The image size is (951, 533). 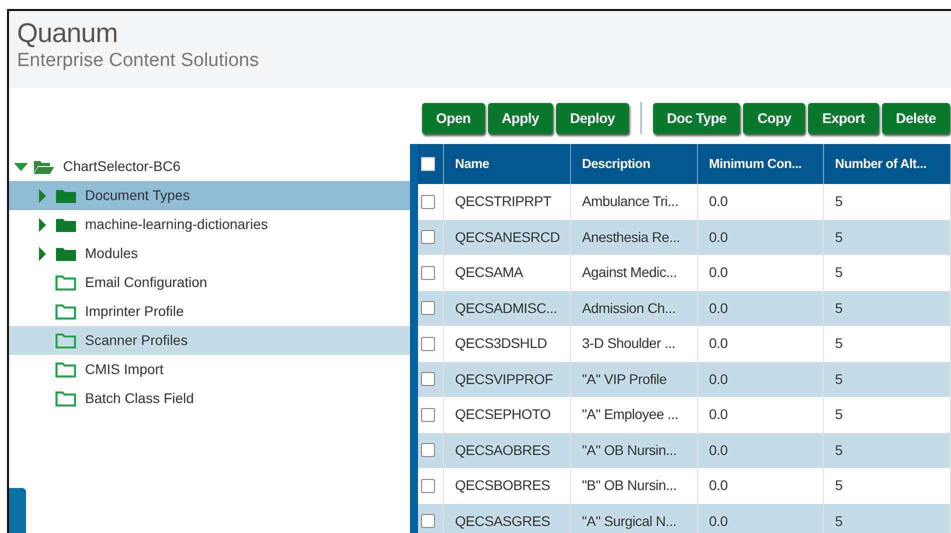 I want to click on table-cell: QECSANESRCD, so click(x=507, y=237).